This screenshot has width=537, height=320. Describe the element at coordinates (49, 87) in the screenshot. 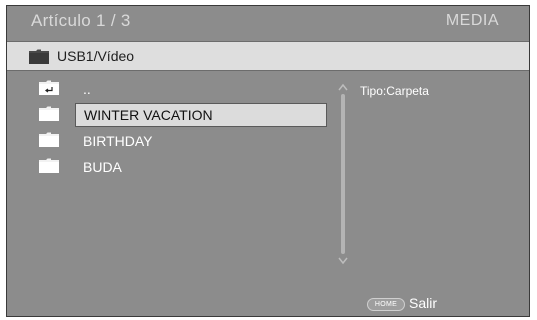

I see `parent-folder-icon` at that location.